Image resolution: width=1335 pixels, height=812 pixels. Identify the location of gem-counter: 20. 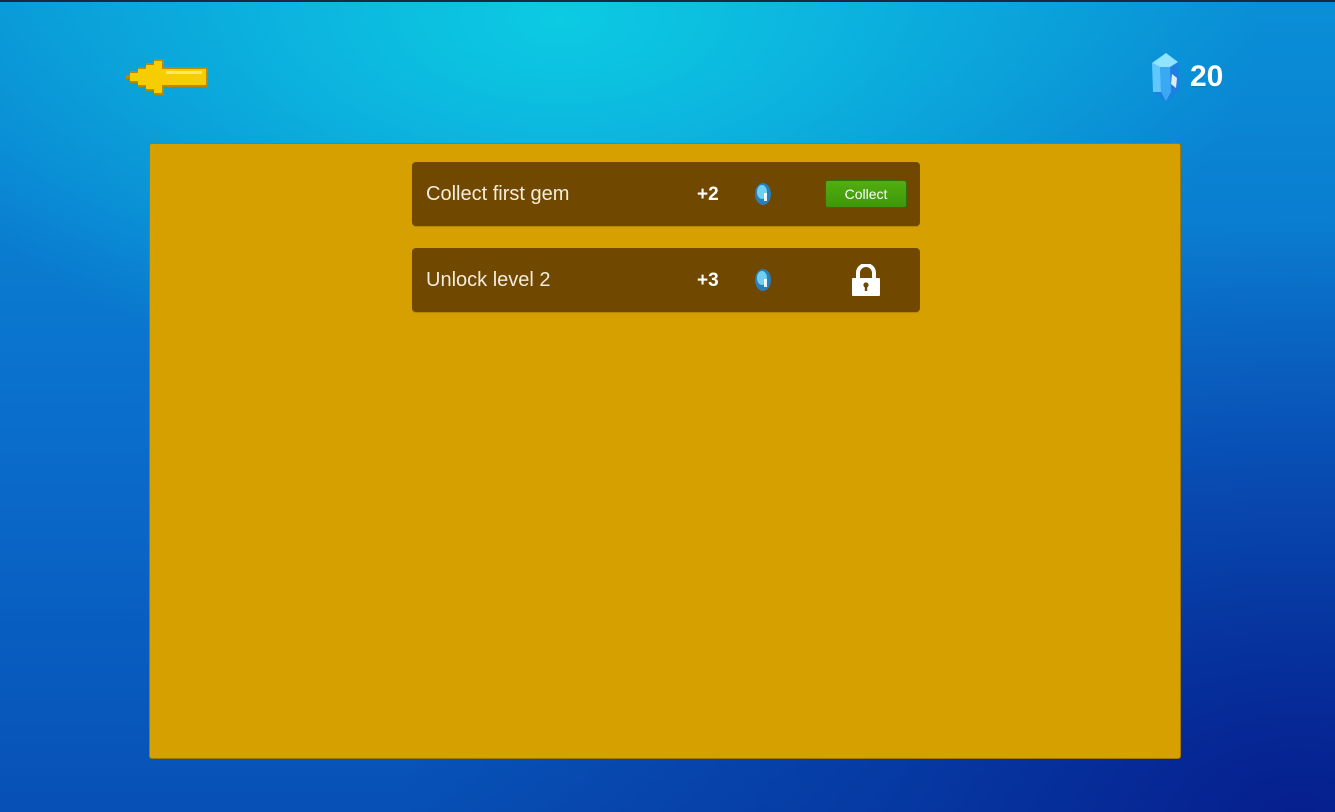
(1195, 77).